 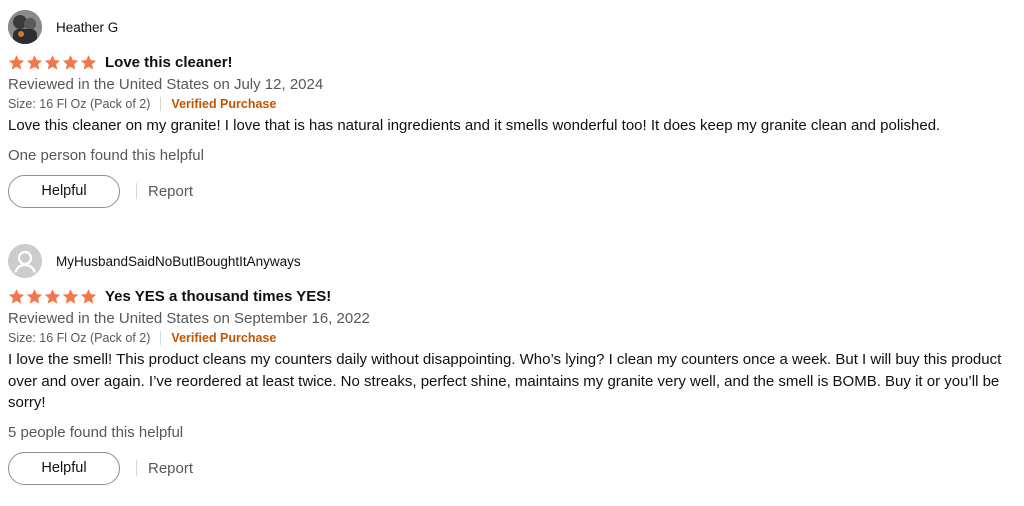 What do you see at coordinates (511, 27) in the screenshot?
I see `reviewer-profile: Heather G` at bounding box center [511, 27].